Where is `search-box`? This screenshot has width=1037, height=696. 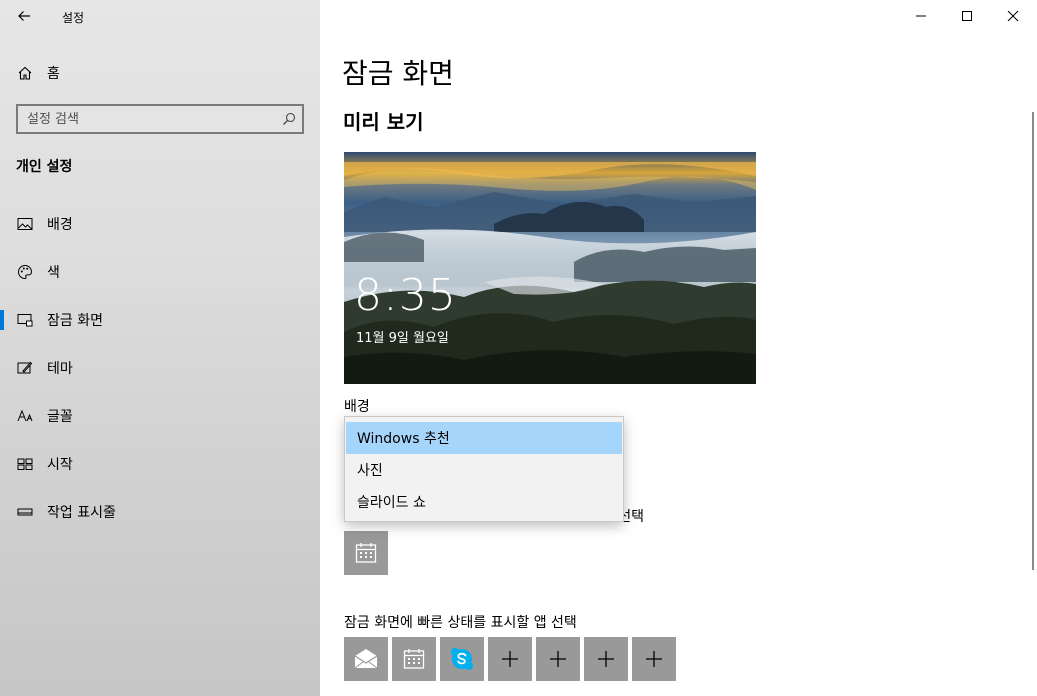
search-box is located at coordinates (160, 119).